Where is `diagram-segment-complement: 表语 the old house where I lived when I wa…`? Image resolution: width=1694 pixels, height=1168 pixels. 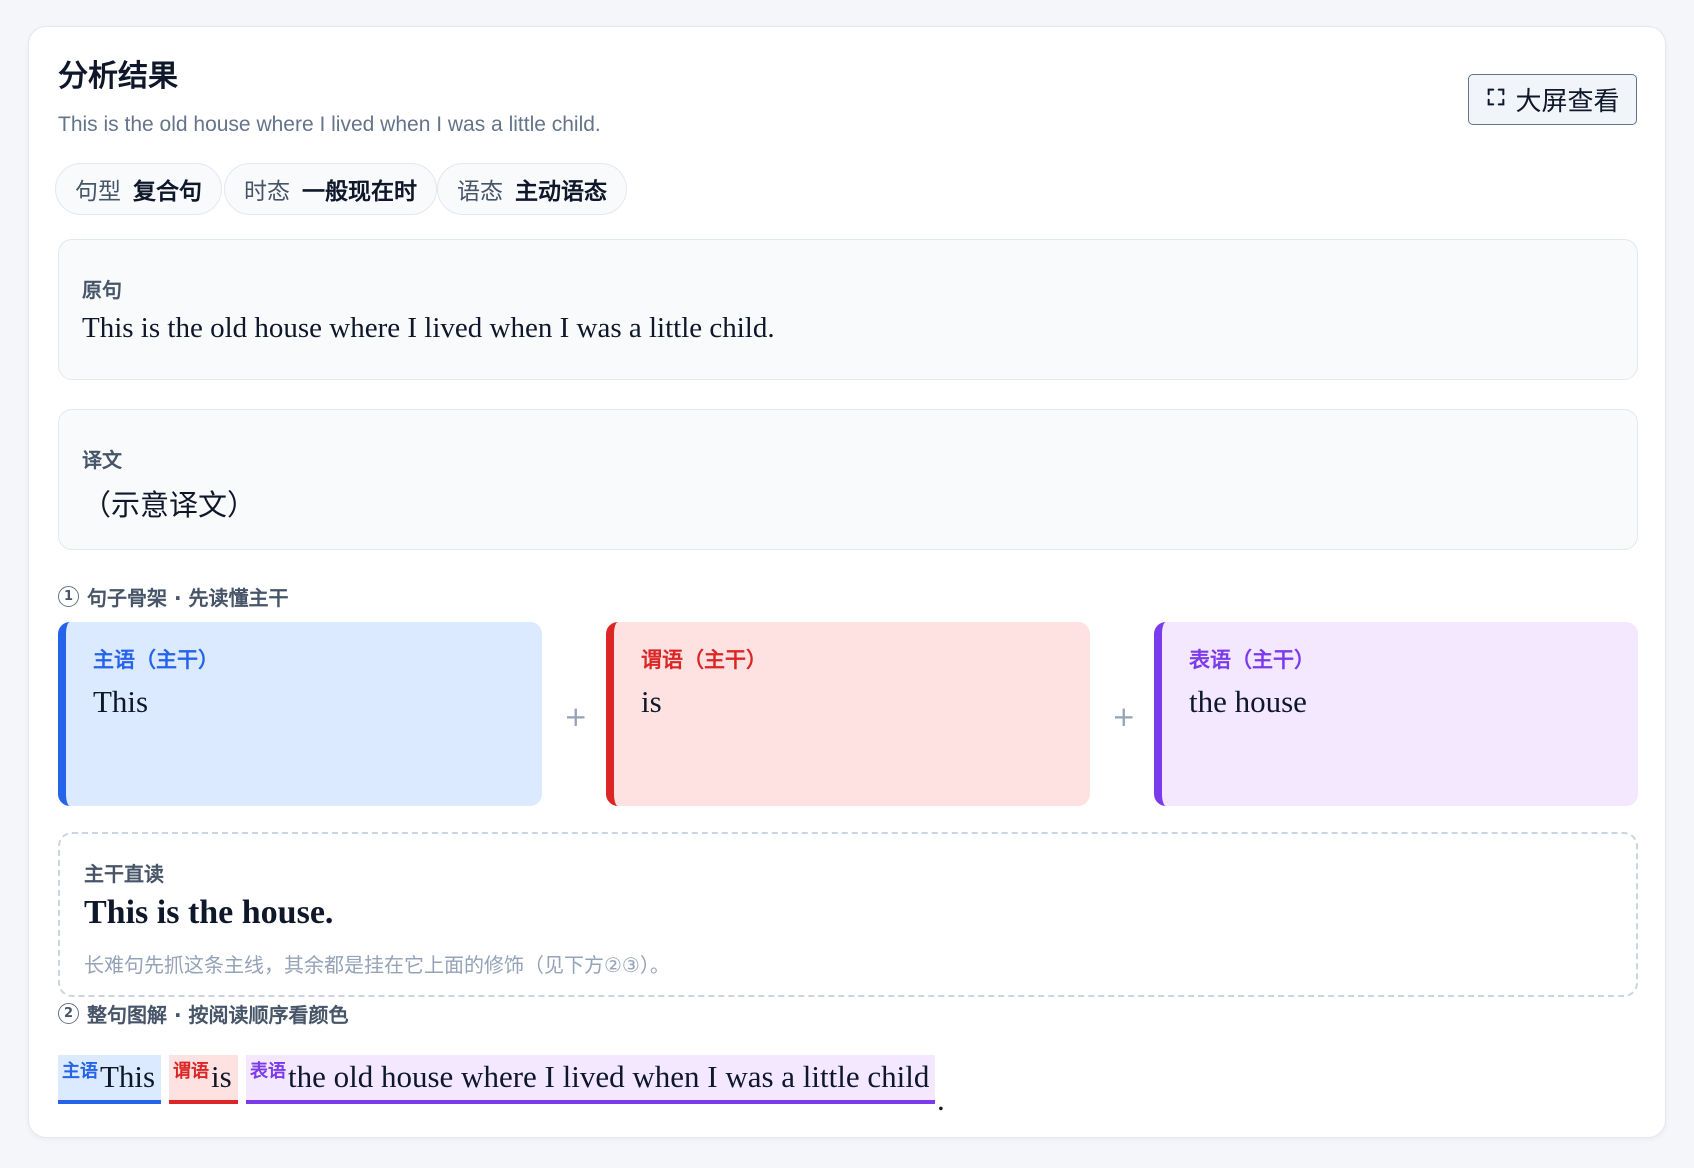 diagram-segment-complement: 表语 the old house where I lived when I wa… is located at coordinates (591, 1079).